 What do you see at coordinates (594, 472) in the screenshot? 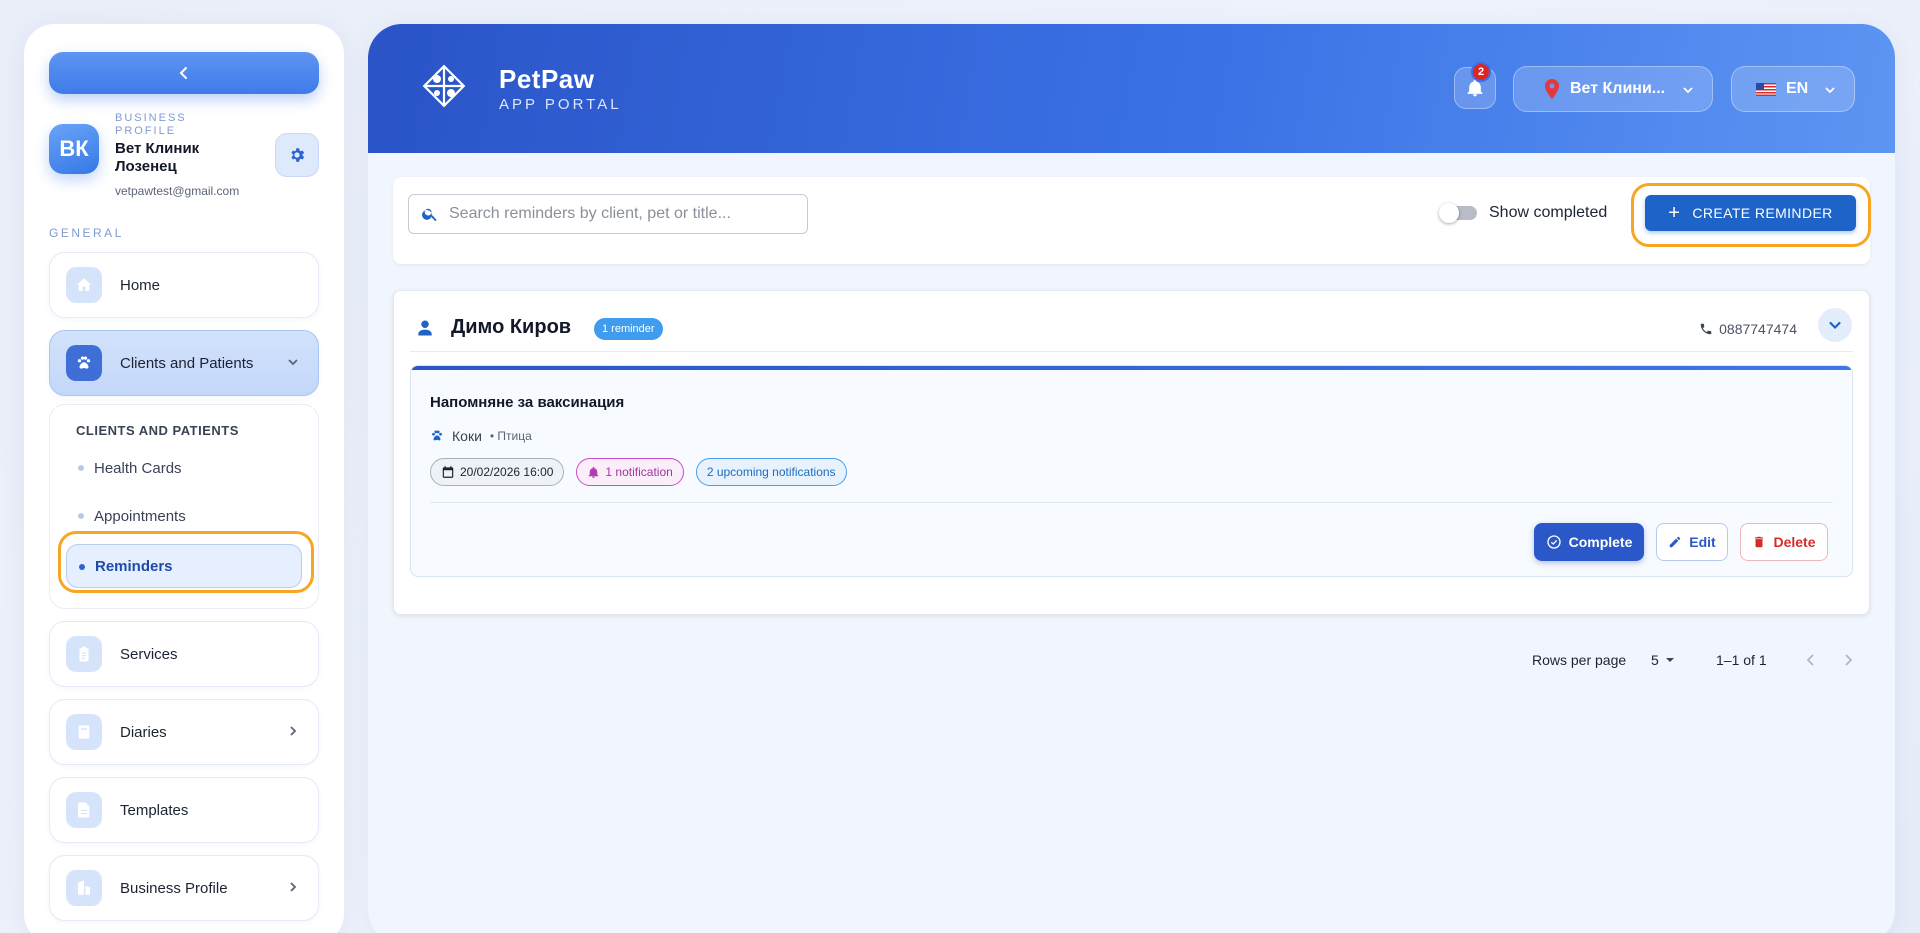
I see `bell-icon` at bounding box center [594, 472].